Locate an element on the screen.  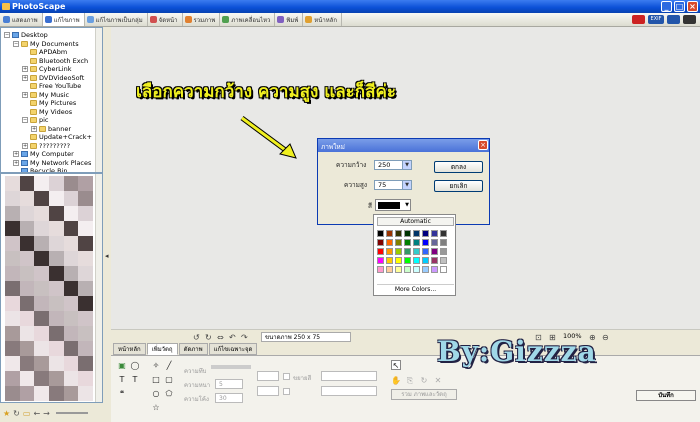
expand-toggle-icon: − is located at coordinates (7, 35).